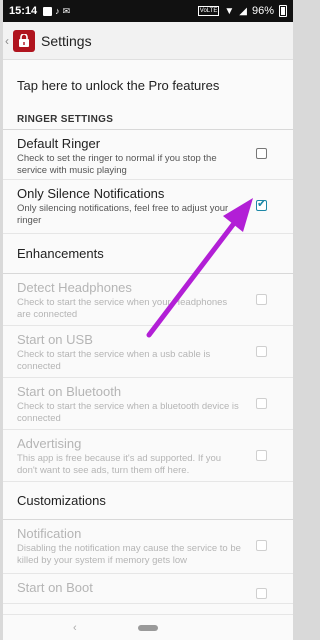  Describe the element at coordinates (49, 533) in the screenshot. I see `pref-title: Notification` at that location.